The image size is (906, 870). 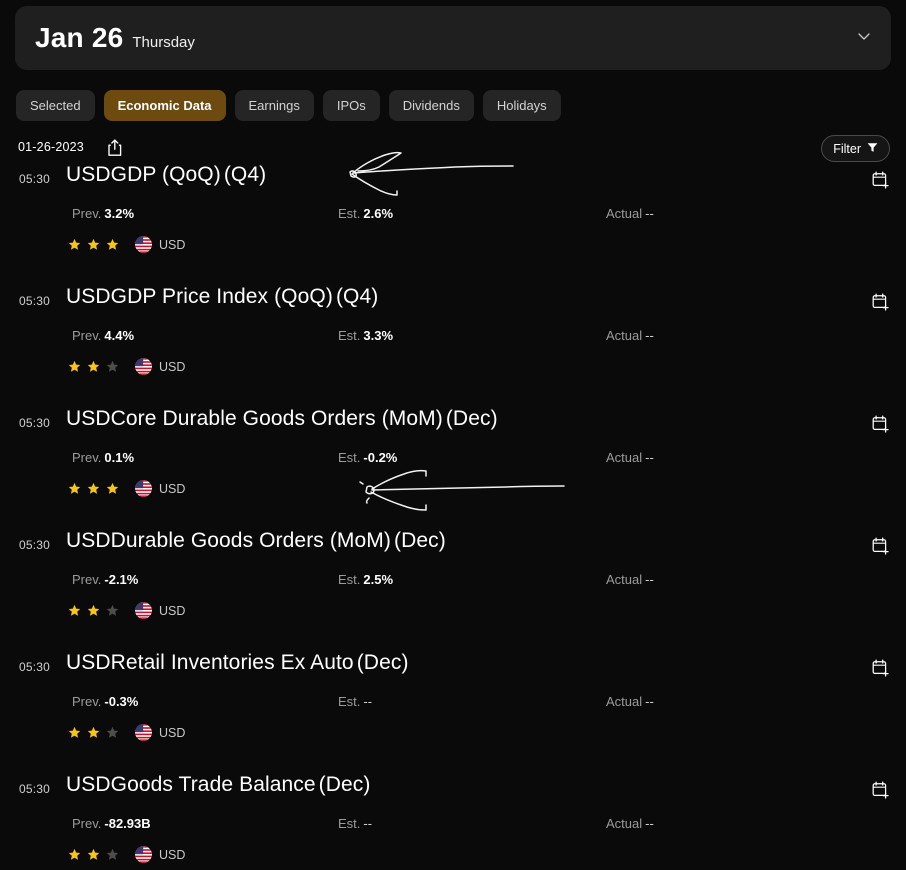 I want to click on previous-value: 4.4%, so click(x=119, y=335).